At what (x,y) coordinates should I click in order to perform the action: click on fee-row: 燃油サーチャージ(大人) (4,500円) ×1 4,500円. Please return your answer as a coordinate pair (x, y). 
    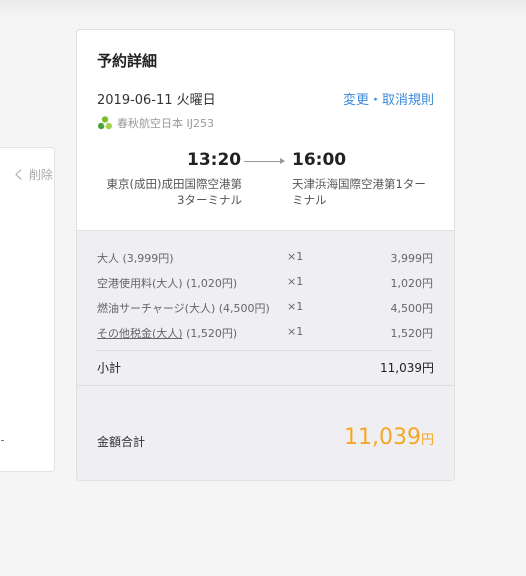
    Looking at the image, I should click on (265, 308).